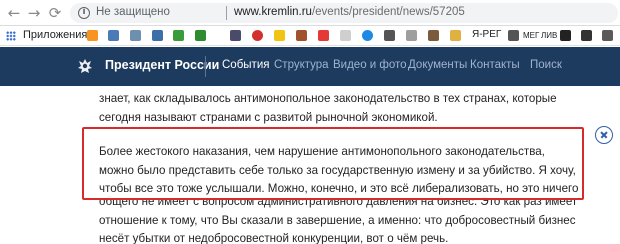 The width and height of the screenshot is (620, 244). I want to click on reload-icon: ⟳, so click(55, 13).